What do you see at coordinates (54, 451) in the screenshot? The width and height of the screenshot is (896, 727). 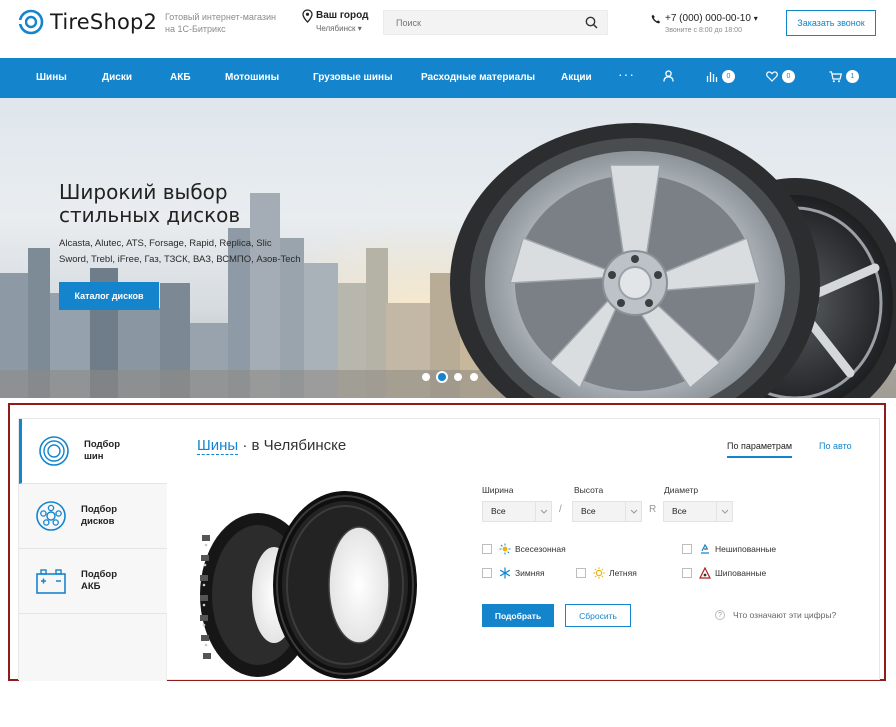 I see `tire-icon` at bounding box center [54, 451].